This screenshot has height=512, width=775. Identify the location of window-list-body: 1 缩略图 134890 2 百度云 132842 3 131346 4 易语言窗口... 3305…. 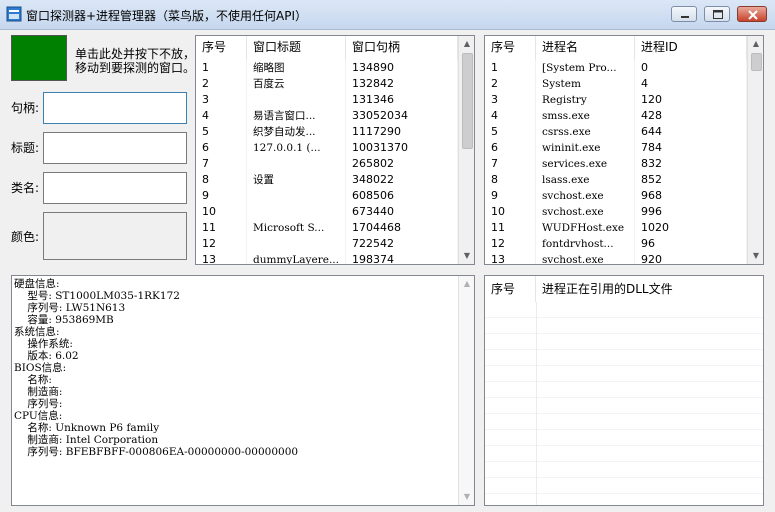
(327, 162).